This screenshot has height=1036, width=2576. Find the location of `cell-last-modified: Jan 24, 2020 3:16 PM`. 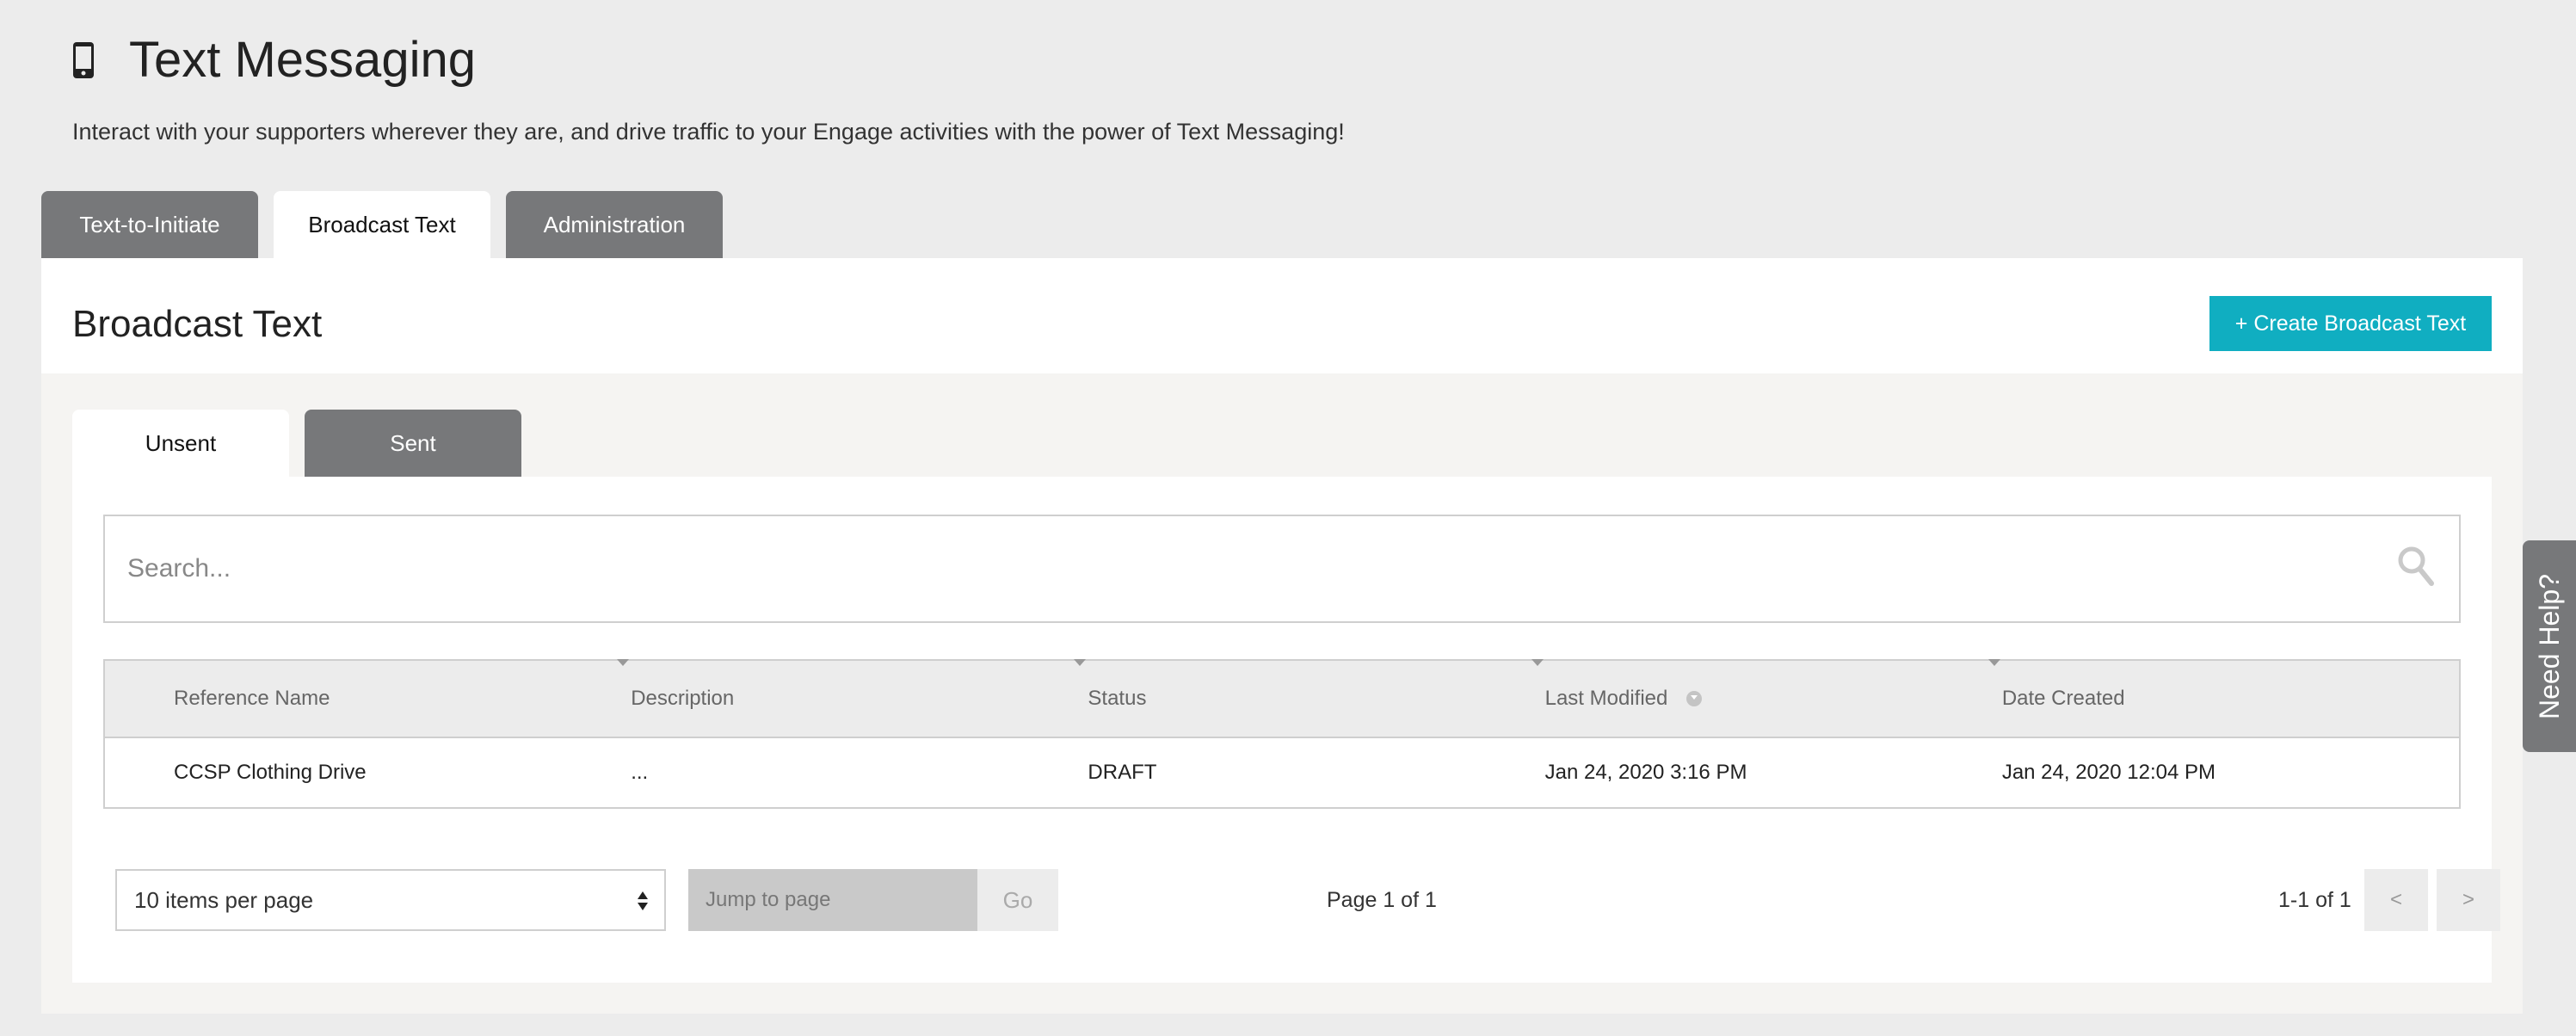

cell-last-modified: Jan 24, 2020 3:16 PM is located at coordinates (1646, 772).